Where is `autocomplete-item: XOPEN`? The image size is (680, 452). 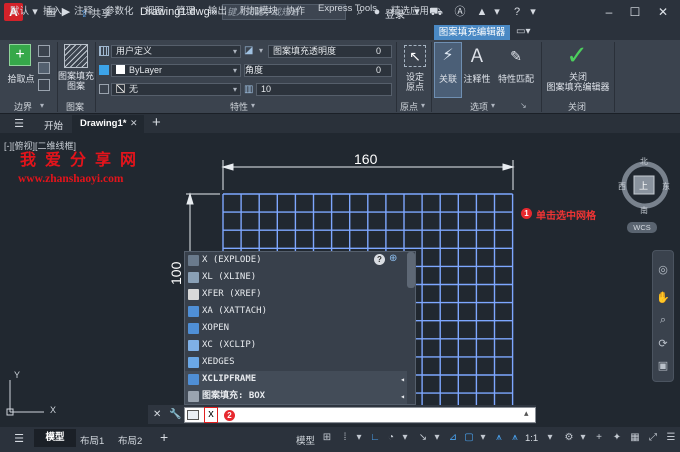
autocomplete-item: XOPEN is located at coordinates (296, 328).